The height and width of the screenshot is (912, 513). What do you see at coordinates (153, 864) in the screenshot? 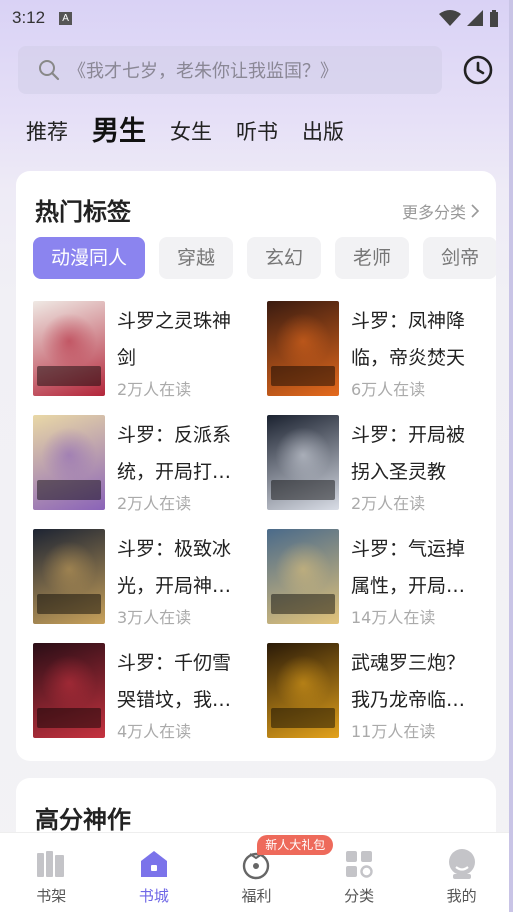
I see `bookstore-icon` at bounding box center [153, 864].